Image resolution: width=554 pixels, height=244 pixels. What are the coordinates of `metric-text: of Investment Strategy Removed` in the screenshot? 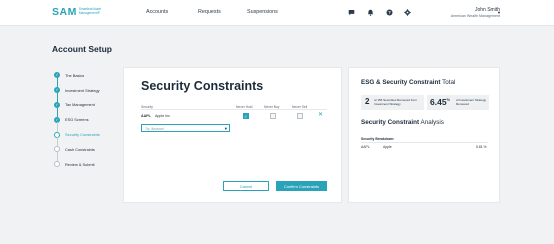 It's located at (471, 102).